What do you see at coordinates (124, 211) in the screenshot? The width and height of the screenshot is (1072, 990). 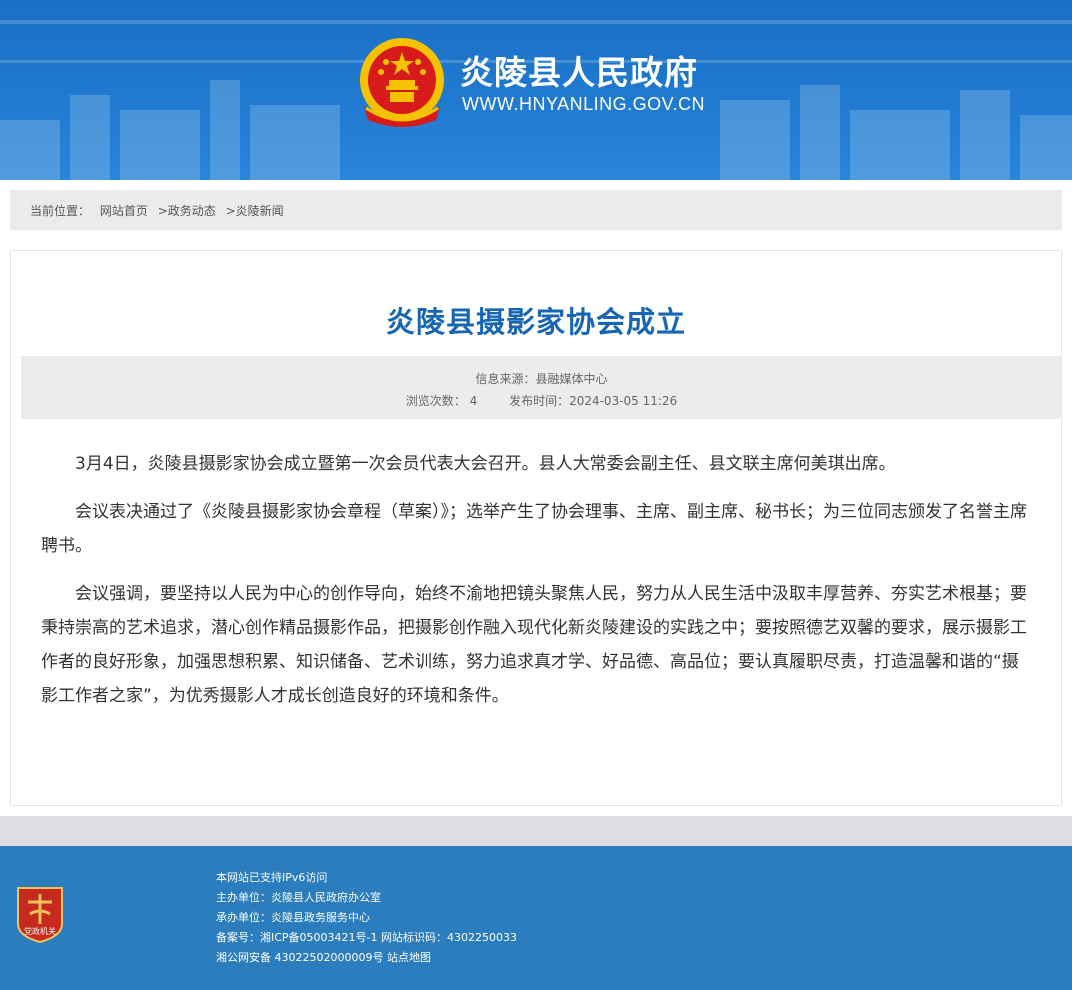 I see `breadcrumb-home-link: 网站首页` at bounding box center [124, 211].